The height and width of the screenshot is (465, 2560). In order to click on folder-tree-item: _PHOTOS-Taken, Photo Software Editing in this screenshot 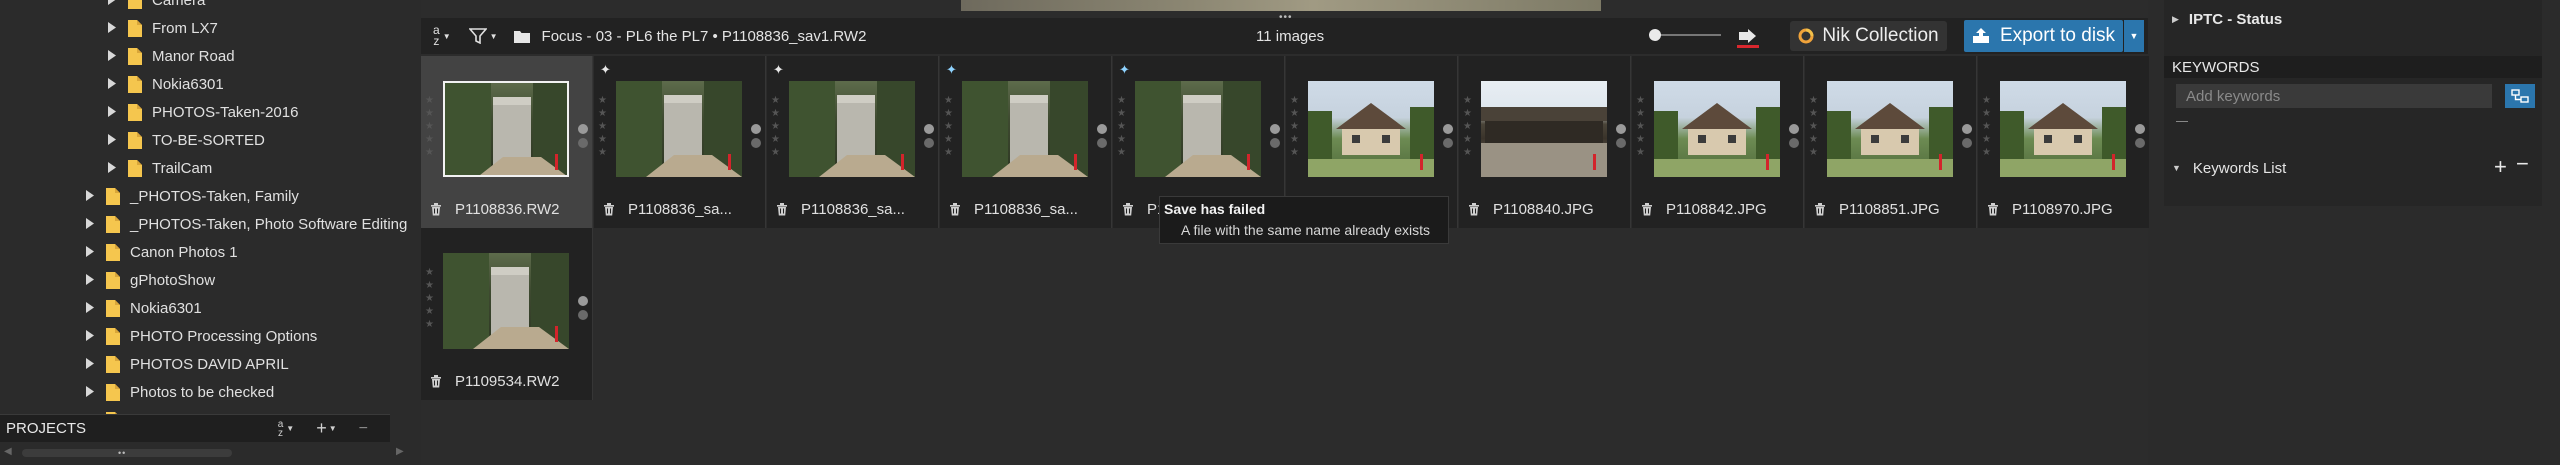, I will do `click(246, 224)`.